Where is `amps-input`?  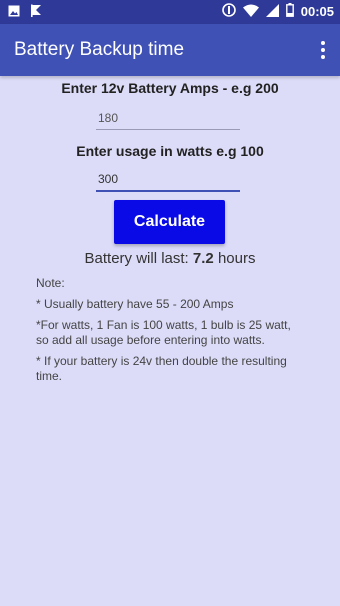
amps-input is located at coordinates (168, 118).